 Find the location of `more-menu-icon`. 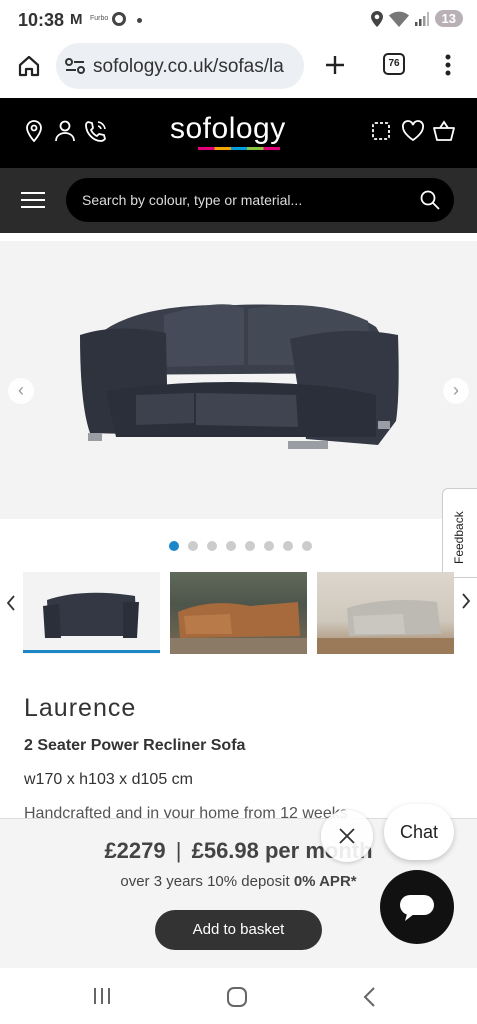

more-menu-icon is located at coordinates (448, 65).